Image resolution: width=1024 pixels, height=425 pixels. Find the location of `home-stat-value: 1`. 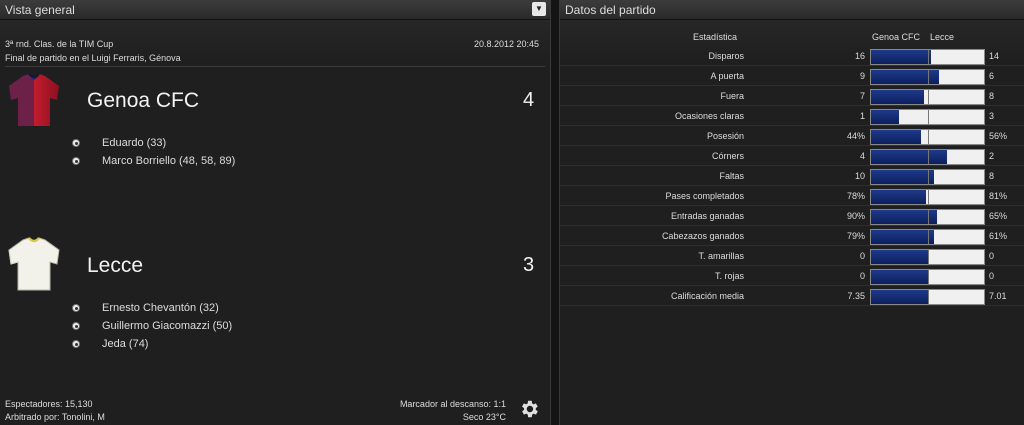

home-stat-value: 1 is located at coordinates (862, 116).